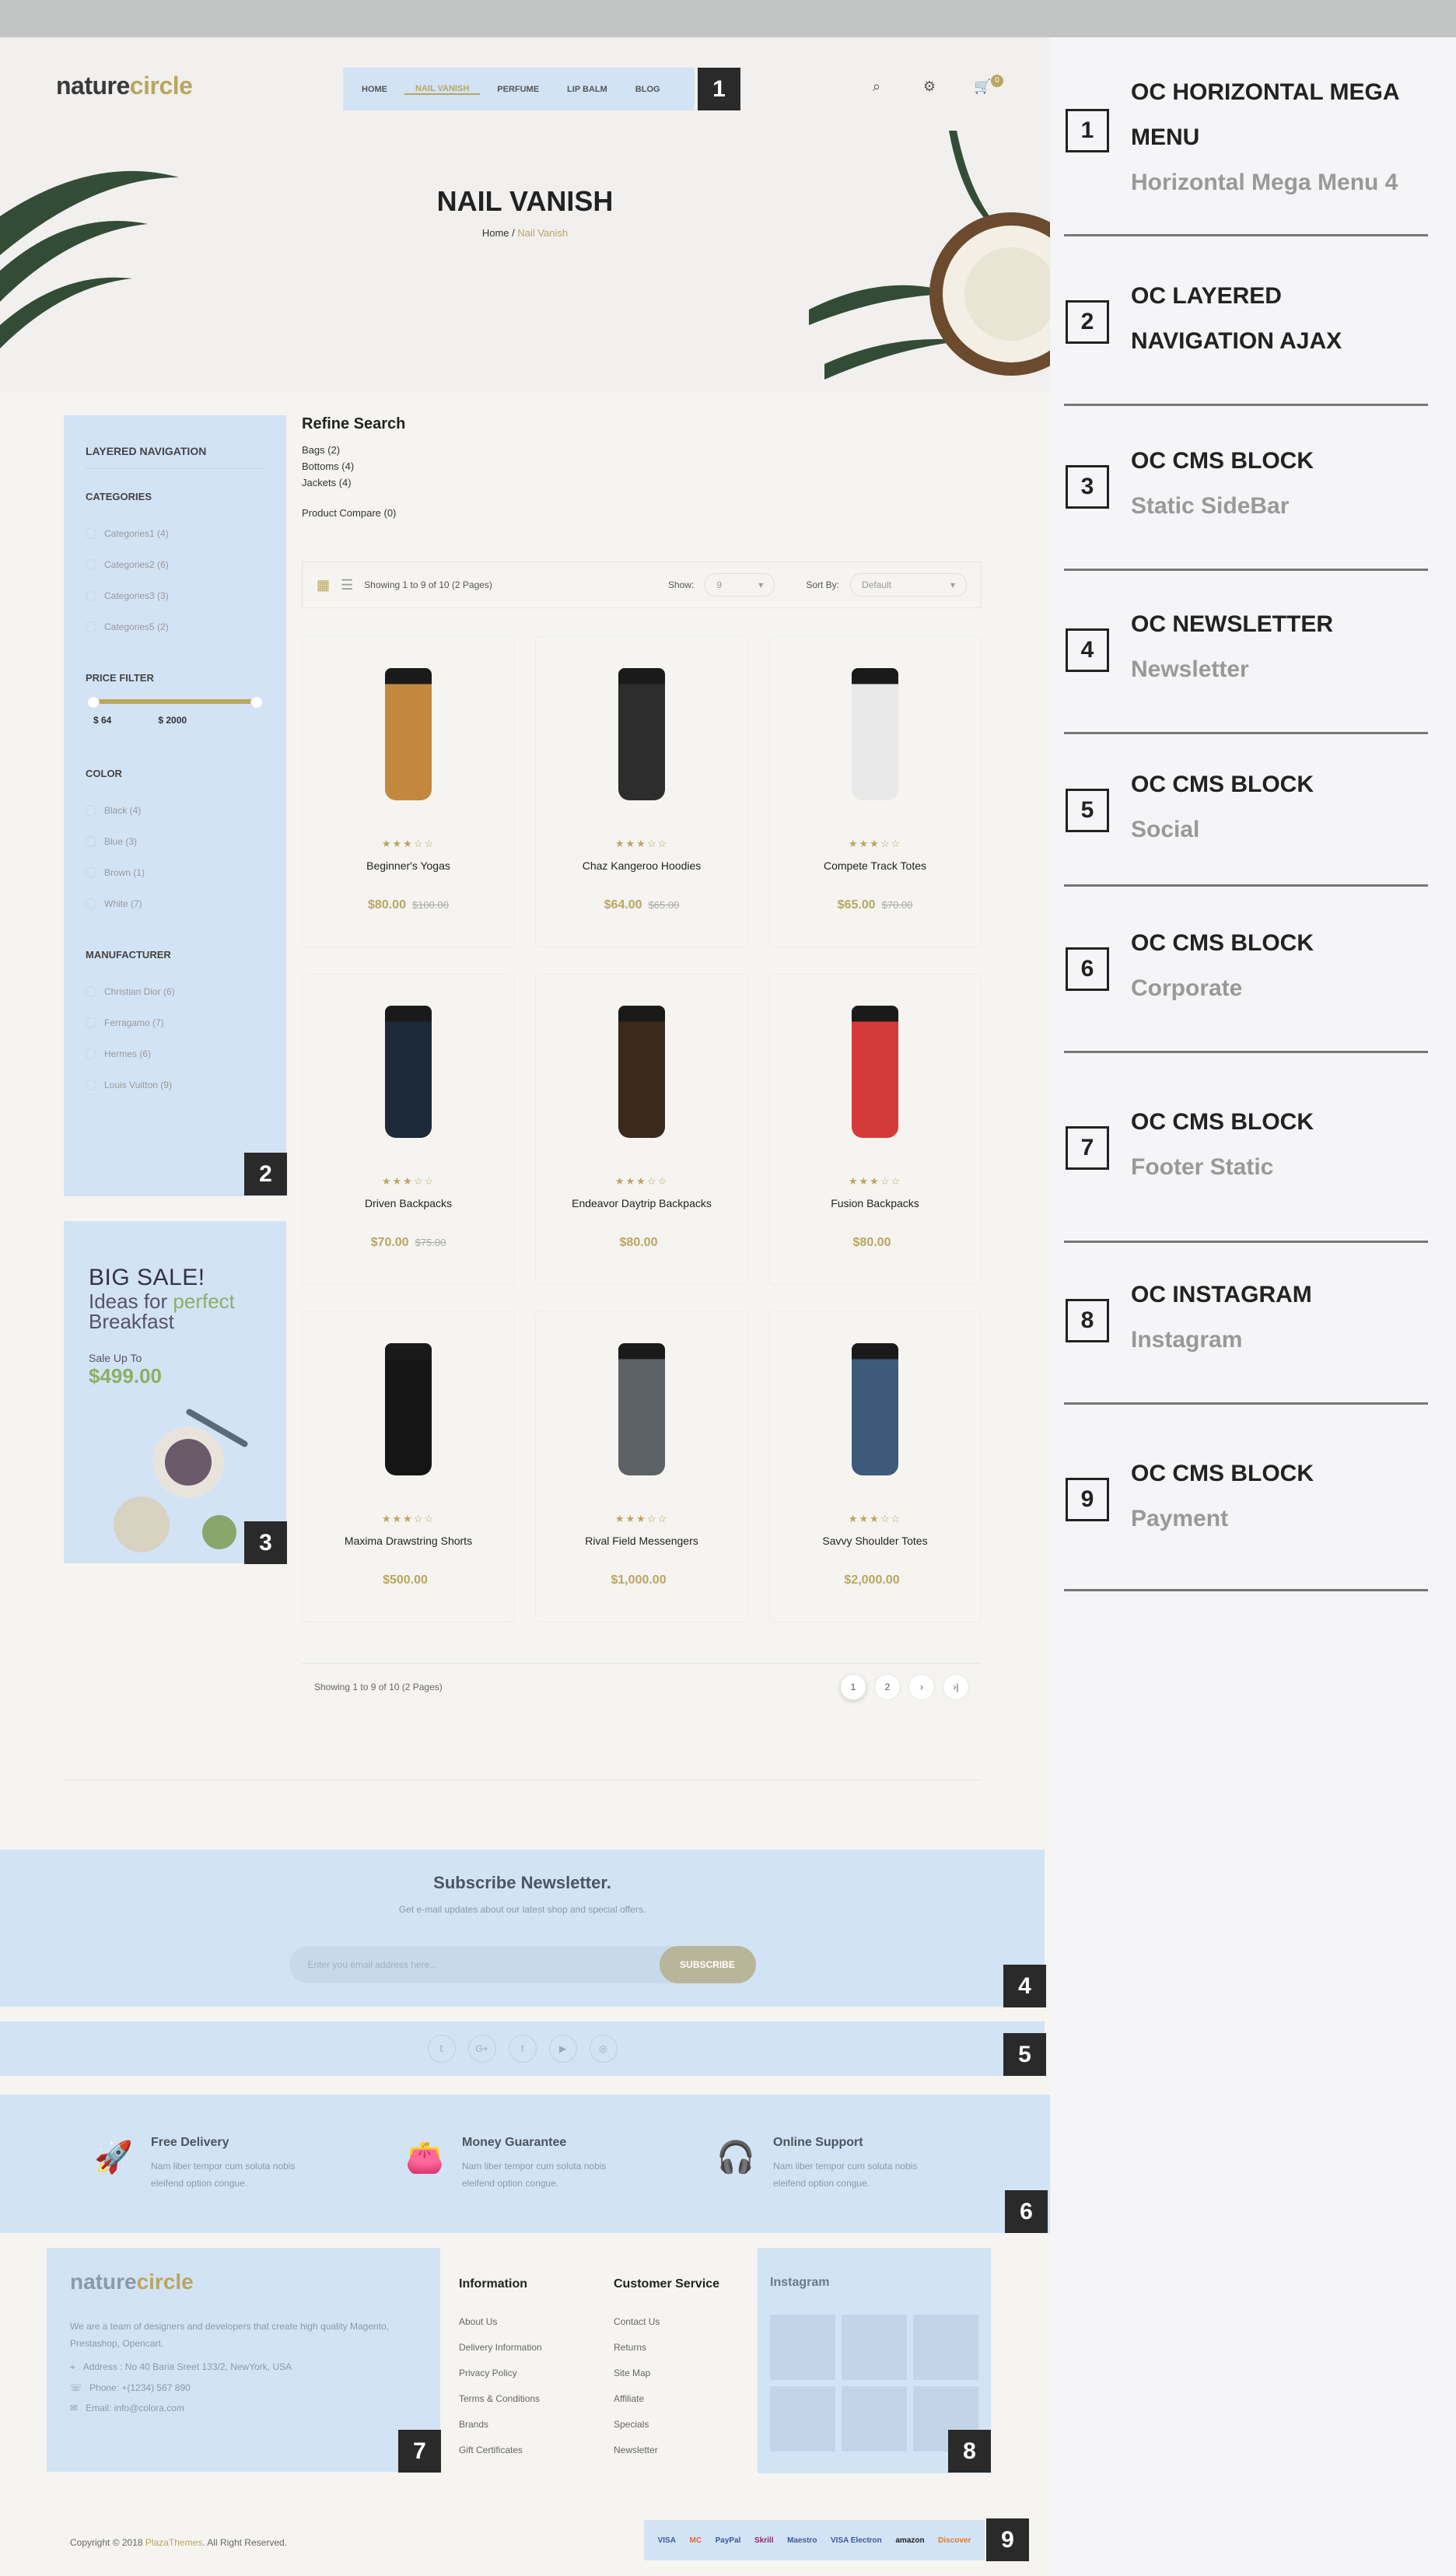  I want to click on refine-link: Bottoms (4), so click(642, 466).